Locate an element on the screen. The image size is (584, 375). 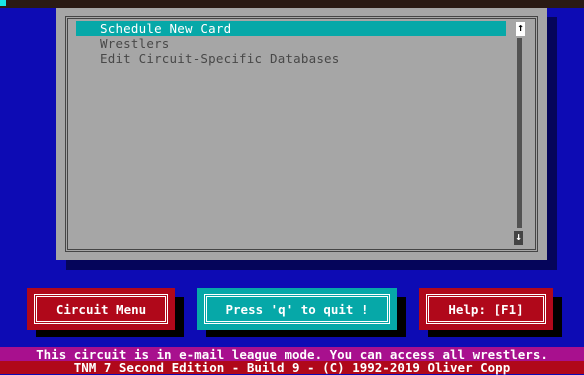
circuit-menu-button-label: Circuit Menu is located at coordinates (101, 309).